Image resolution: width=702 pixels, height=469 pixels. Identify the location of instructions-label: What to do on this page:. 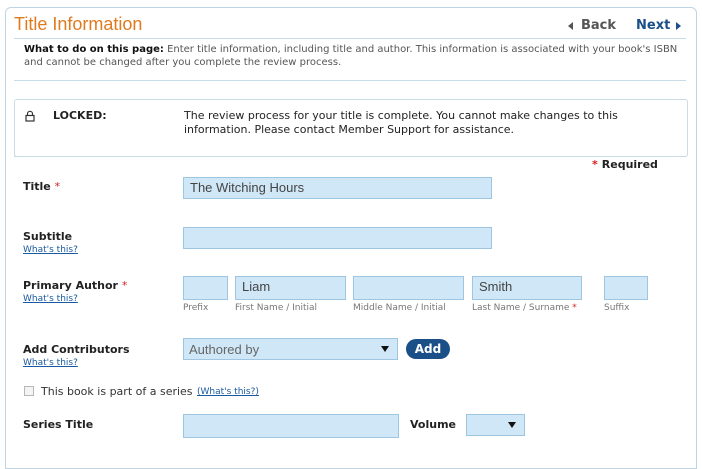
(94, 49).